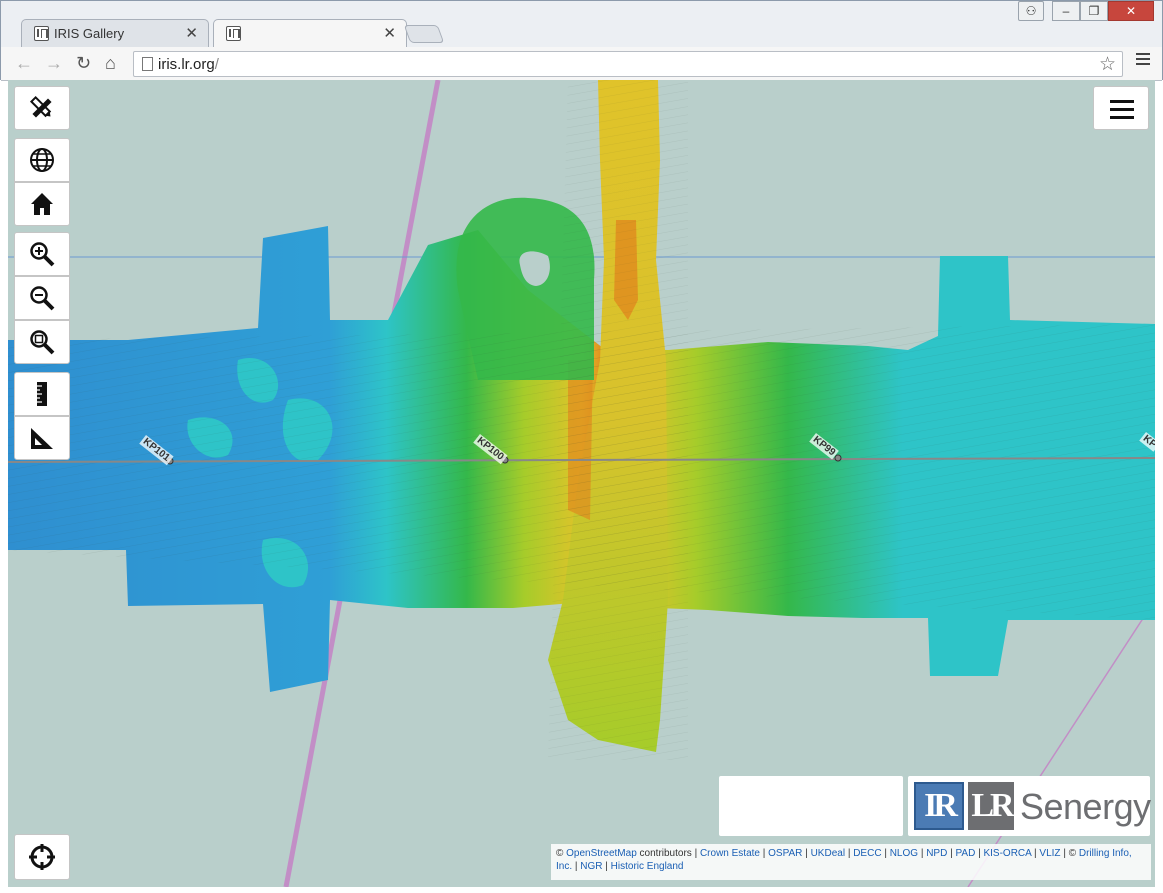  I want to click on kp-marker, so click(838, 458).